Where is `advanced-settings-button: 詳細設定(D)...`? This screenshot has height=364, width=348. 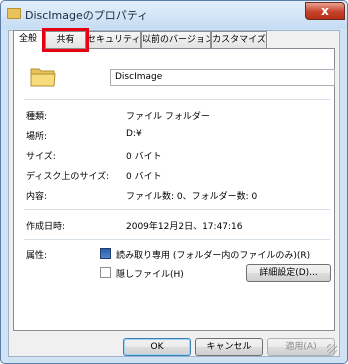 advanced-settings-button: 詳細設定(D)... is located at coordinates (288, 273).